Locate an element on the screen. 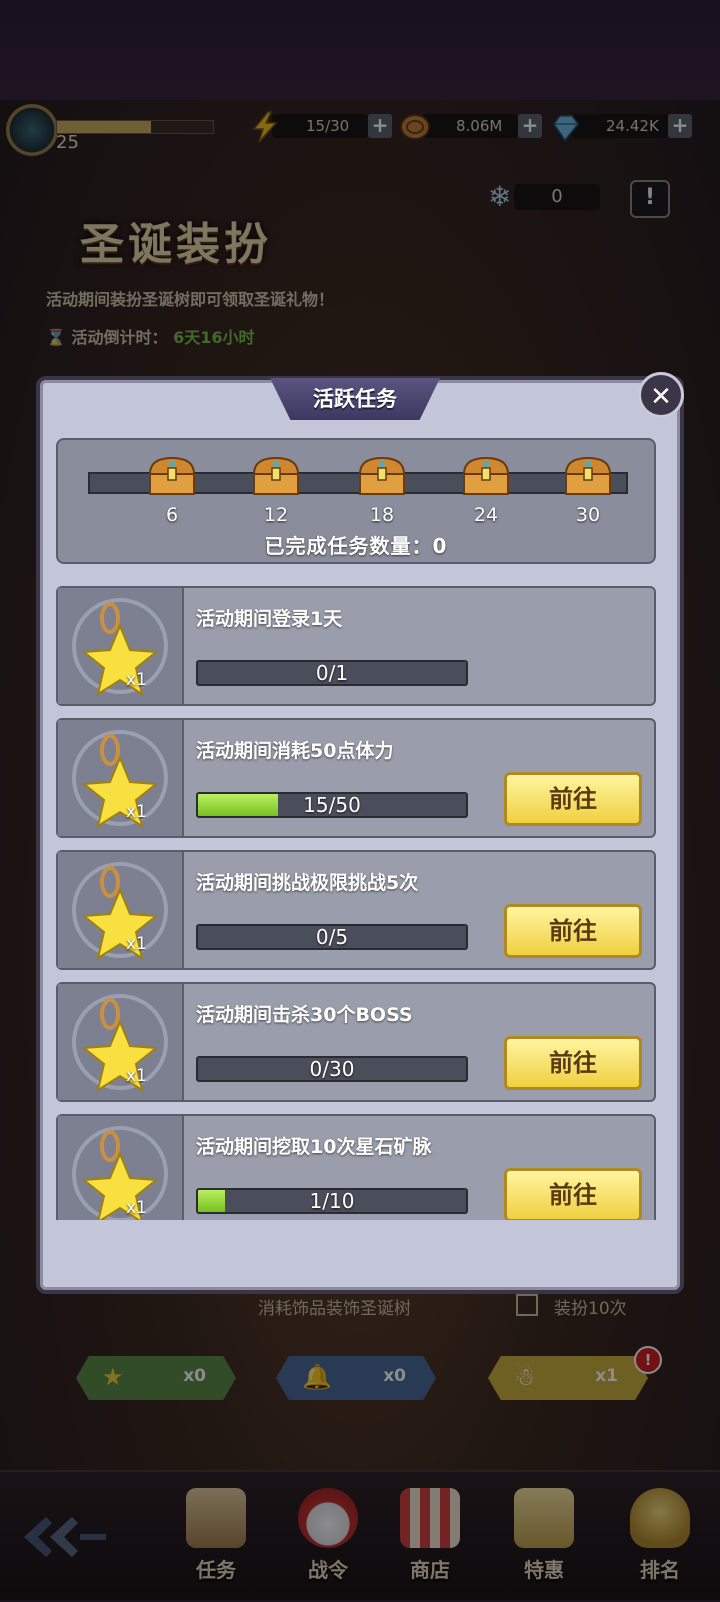 Image resolution: width=720 pixels, height=1602 pixels. task-progress-bar: 1/10 is located at coordinates (332, 1201).